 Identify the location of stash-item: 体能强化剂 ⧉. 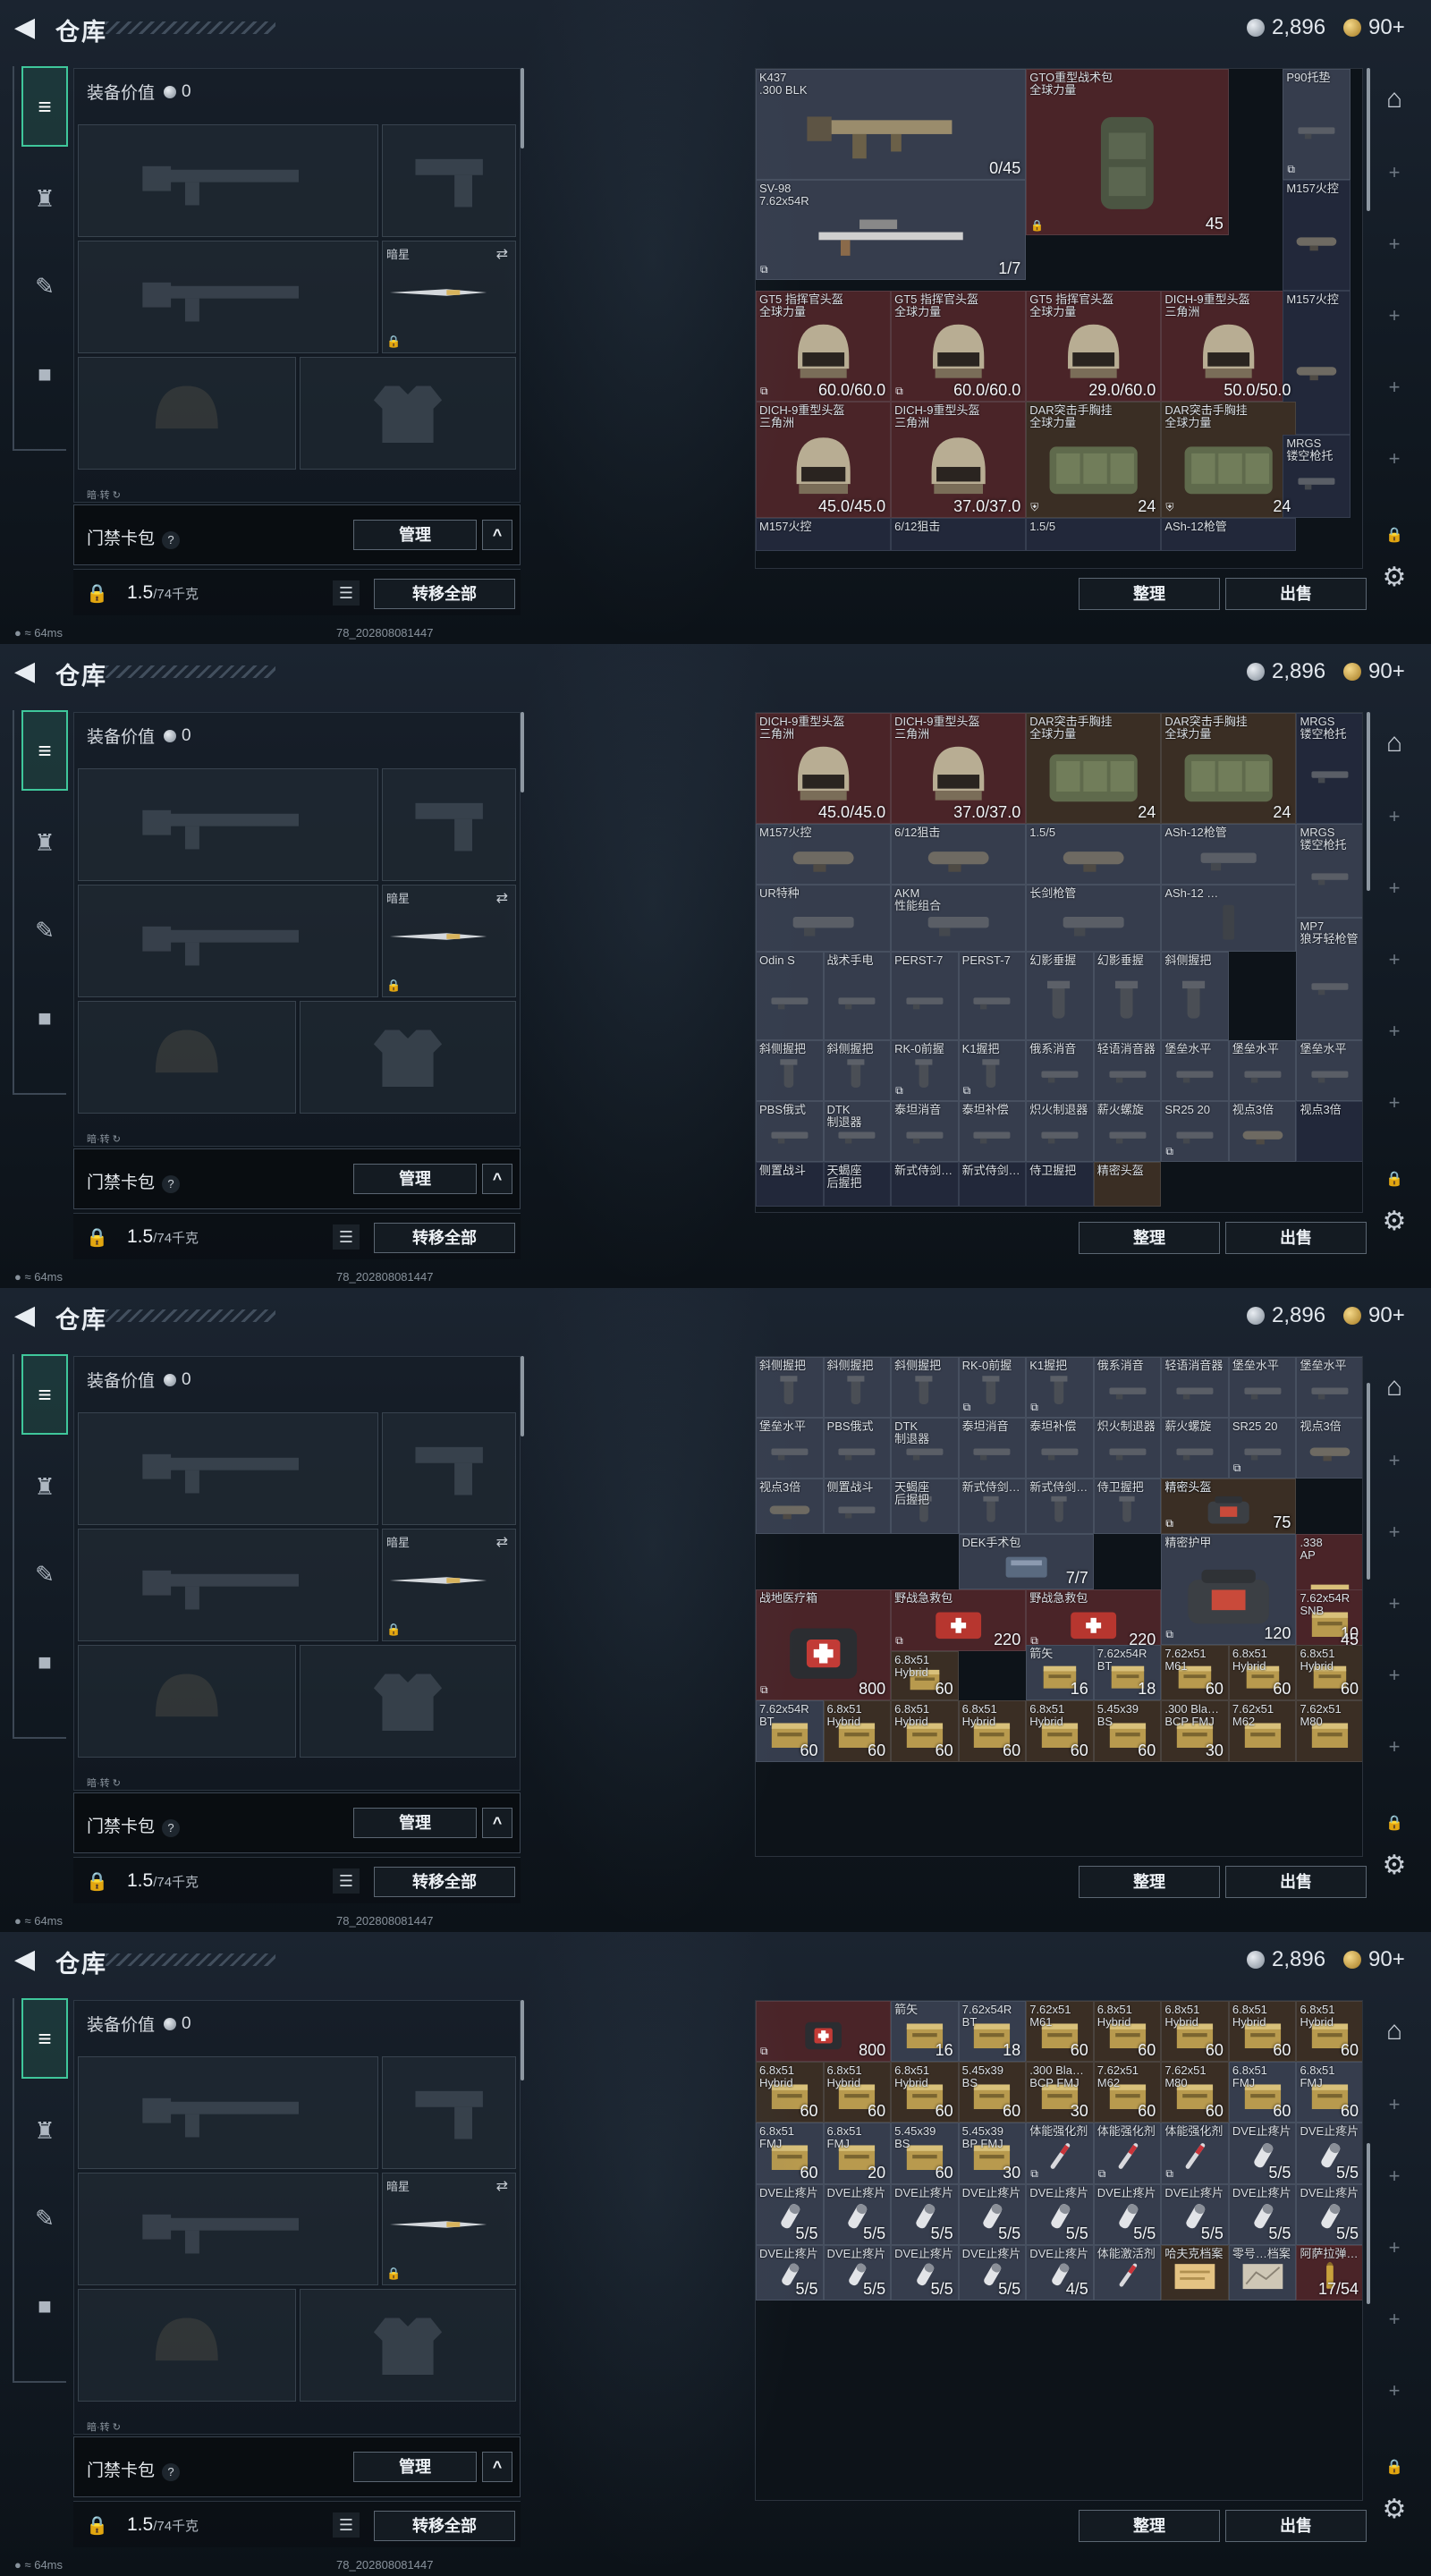
(1195, 2153).